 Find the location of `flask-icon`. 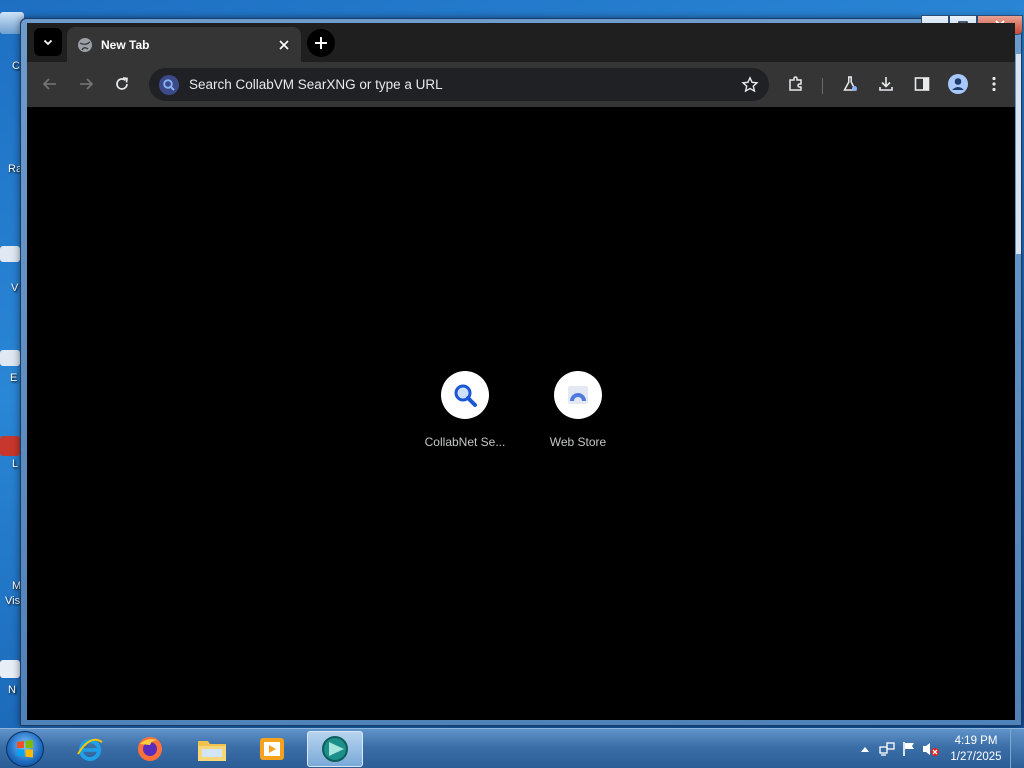

flask-icon is located at coordinates (850, 83).